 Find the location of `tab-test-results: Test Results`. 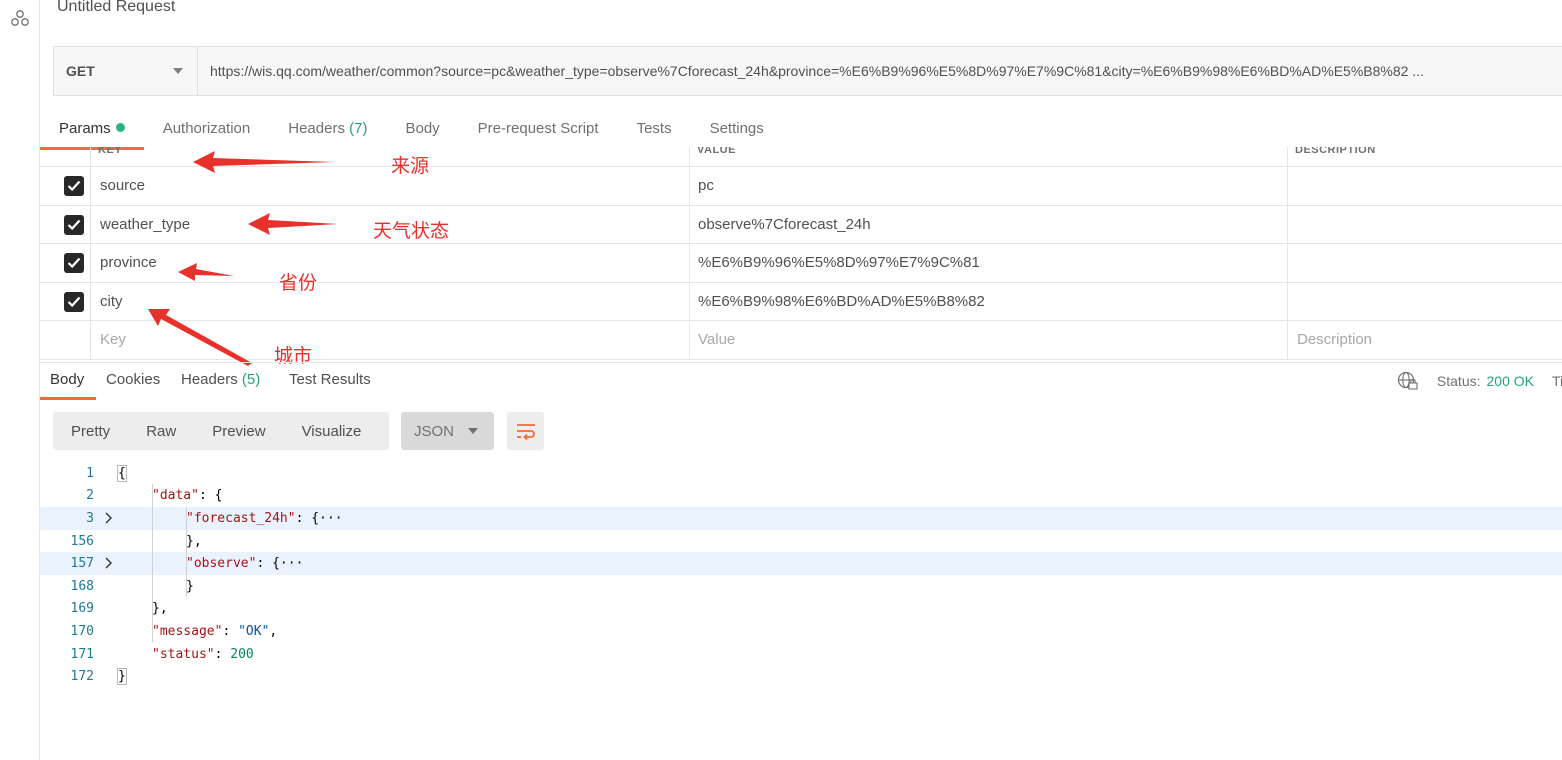

tab-test-results: Test Results is located at coordinates (330, 379).